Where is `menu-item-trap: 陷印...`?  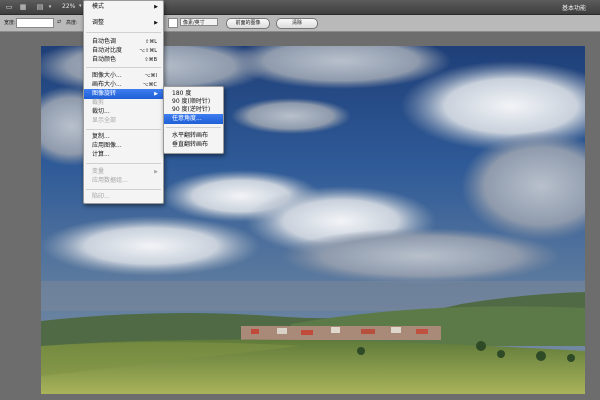
menu-item-trap: 陷印... is located at coordinates (101, 196).